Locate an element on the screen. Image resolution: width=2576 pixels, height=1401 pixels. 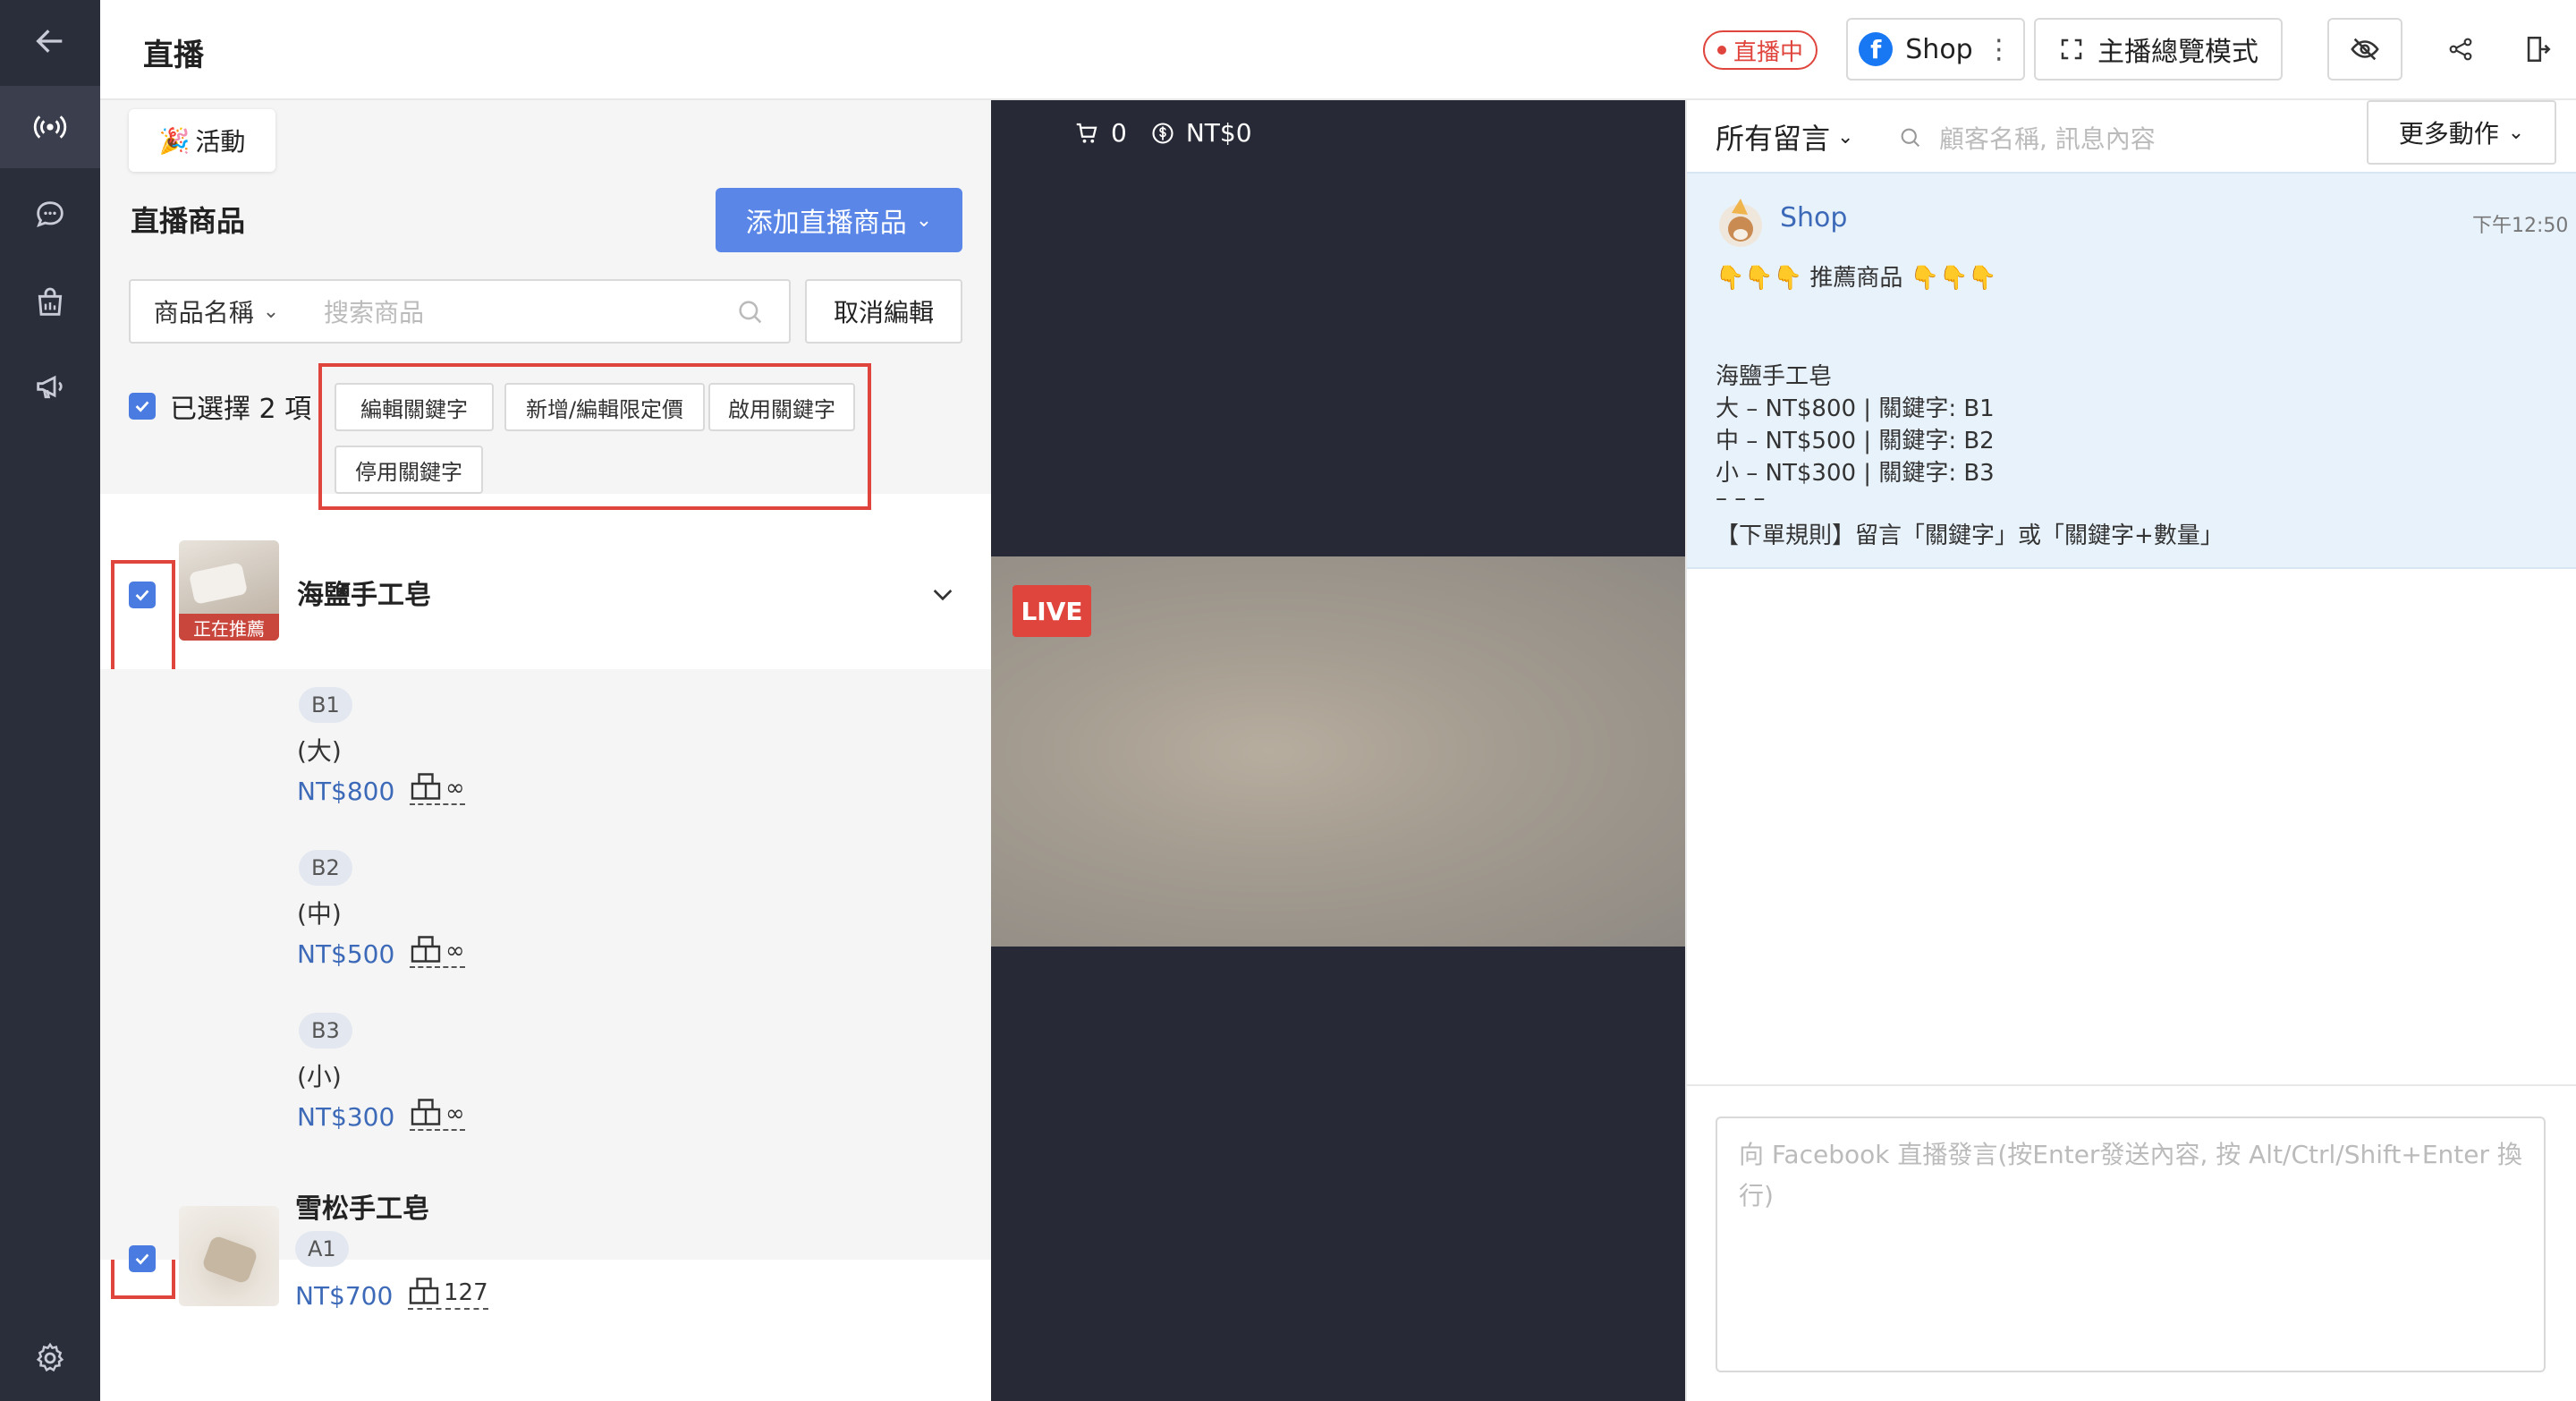
variant-price: NT$800 is located at coordinates (346, 791).